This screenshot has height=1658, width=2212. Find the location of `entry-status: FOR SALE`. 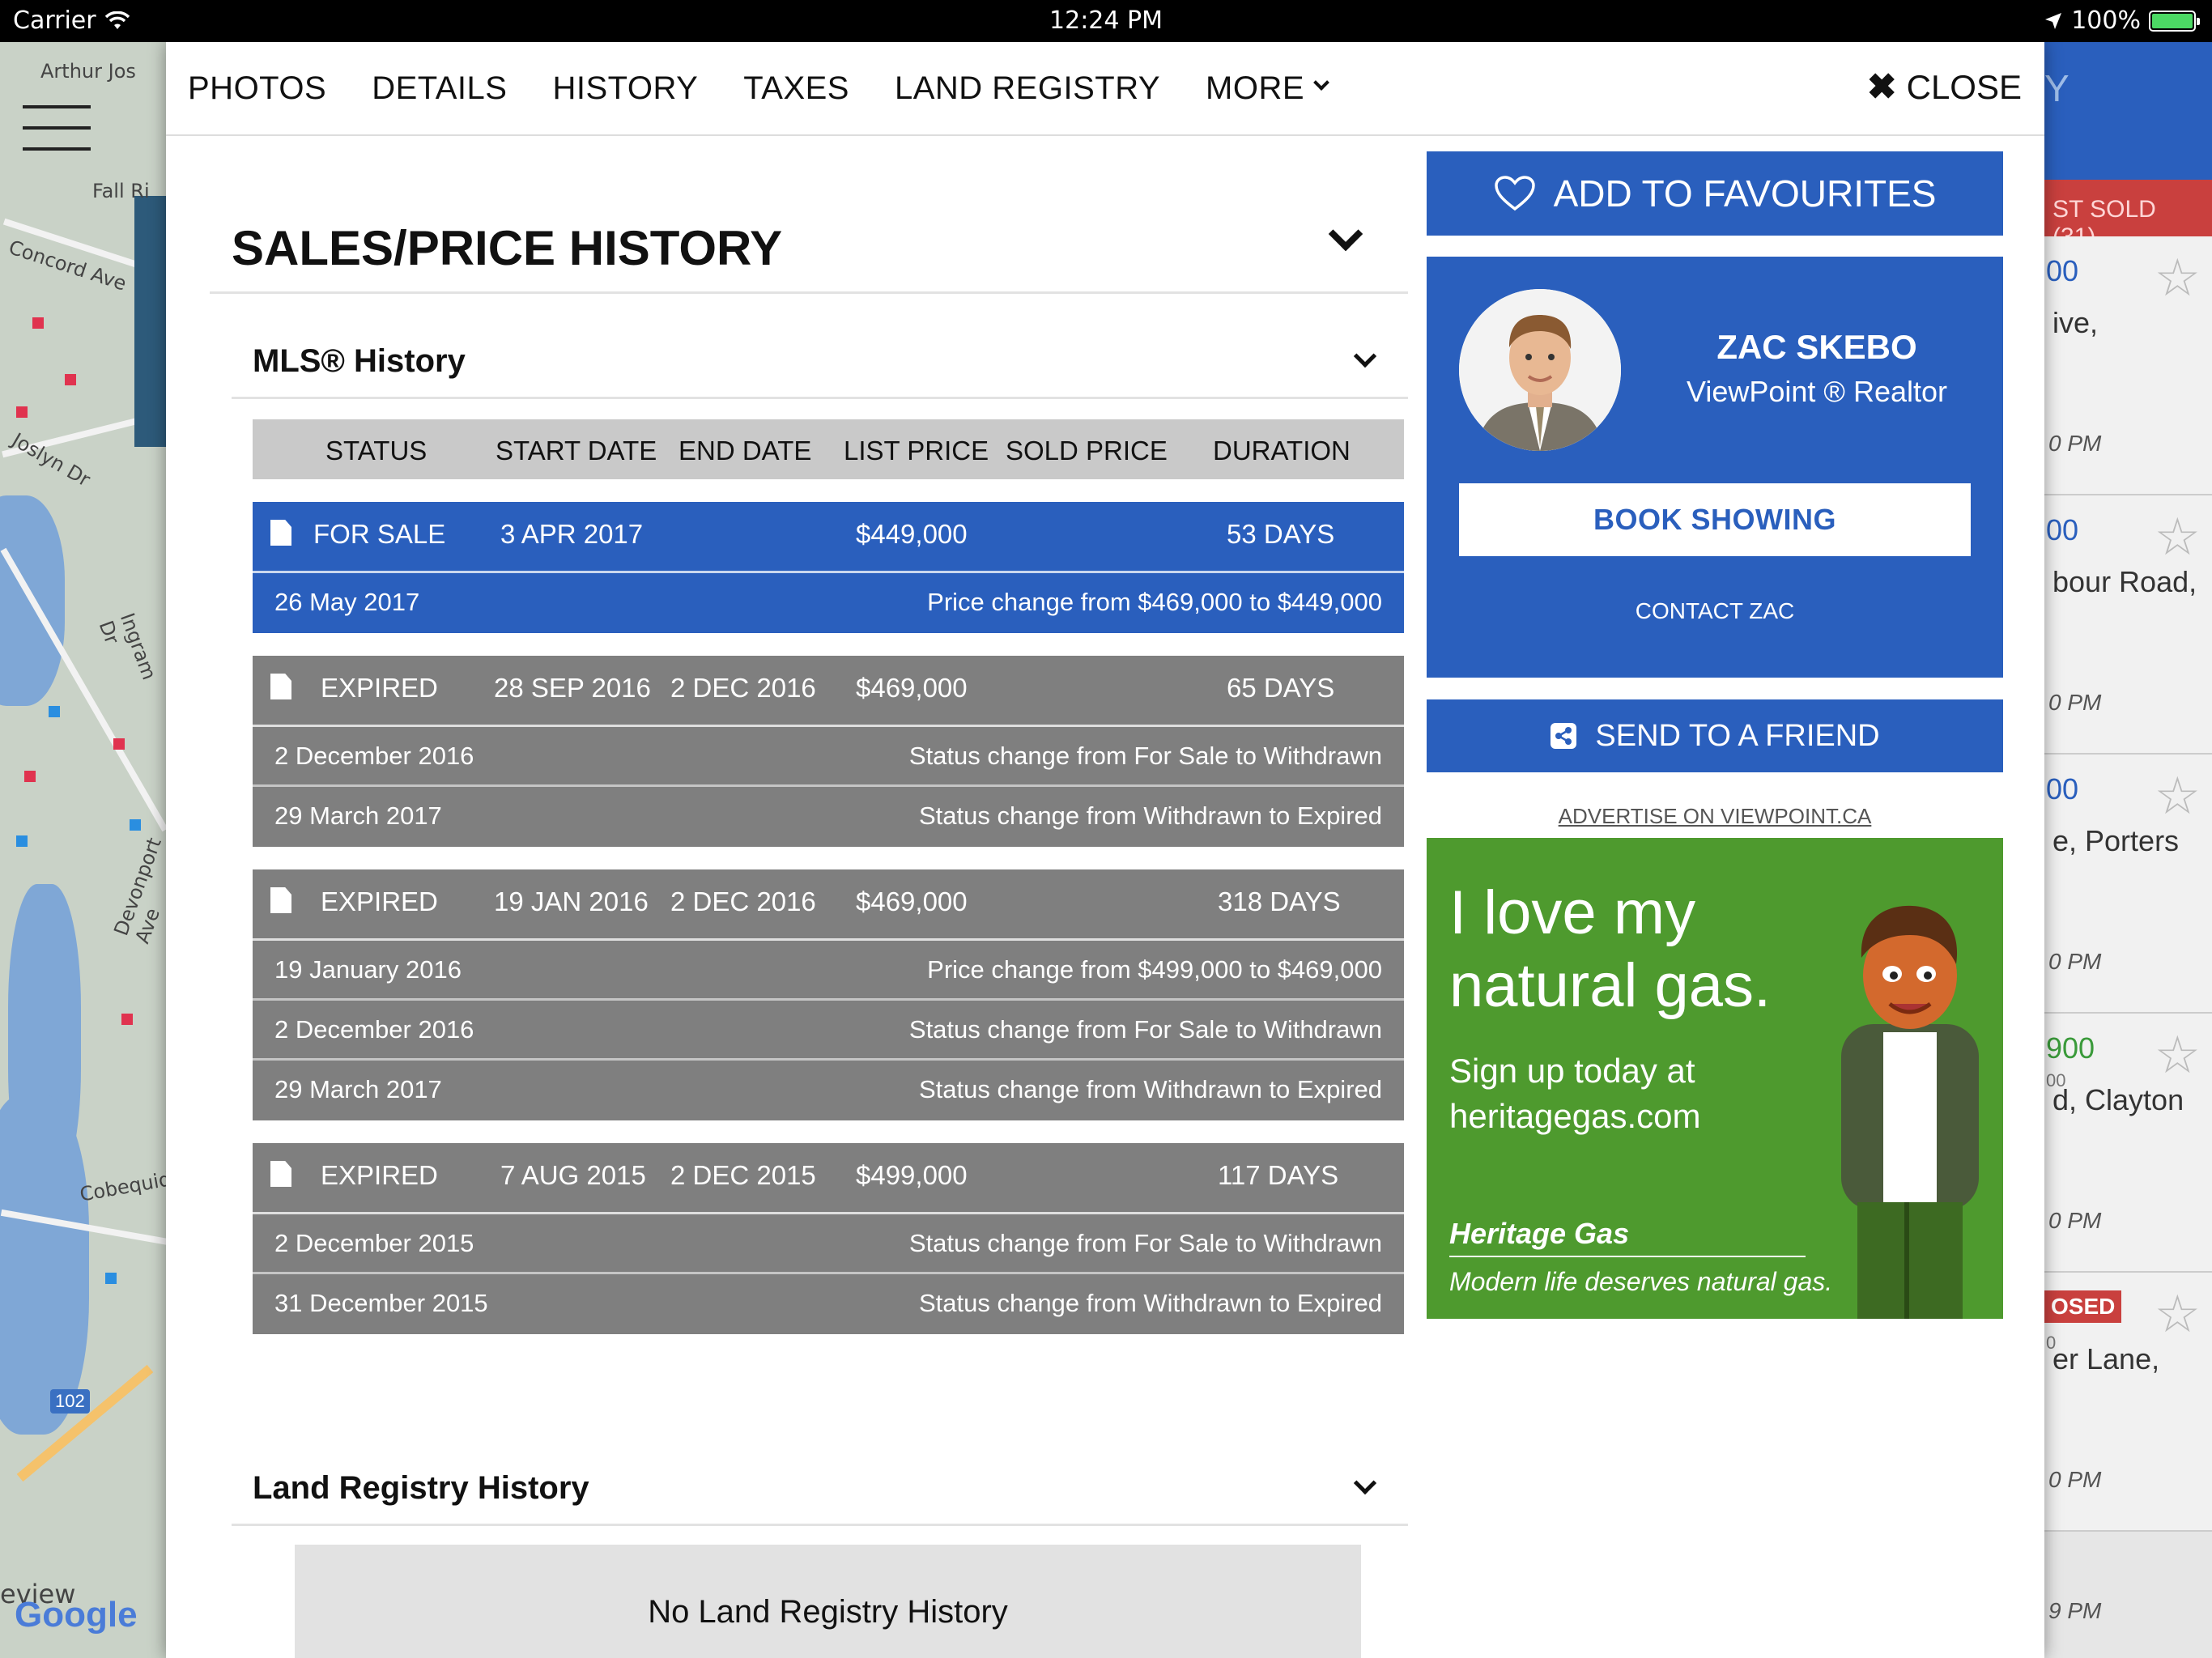

entry-status: FOR SALE is located at coordinates (380, 534).